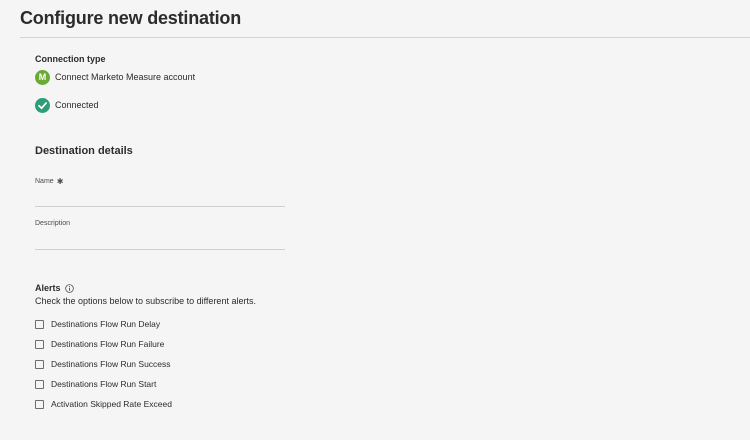 The image size is (750, 440). I want to click on checkmark-circle-icon, so click(42, 105).